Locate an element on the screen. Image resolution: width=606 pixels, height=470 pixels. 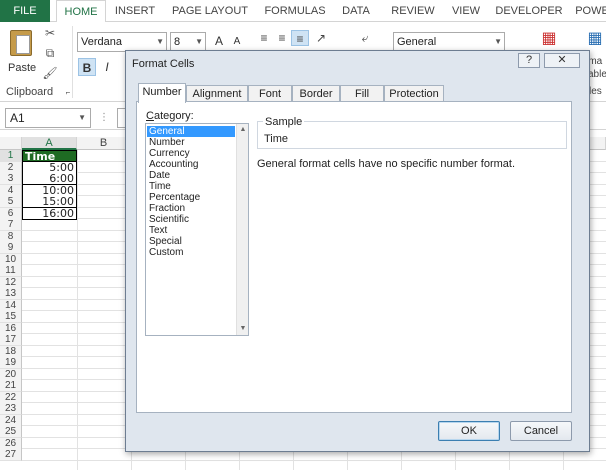
cut-icon: ✂ is located at coordinates (50, 33).